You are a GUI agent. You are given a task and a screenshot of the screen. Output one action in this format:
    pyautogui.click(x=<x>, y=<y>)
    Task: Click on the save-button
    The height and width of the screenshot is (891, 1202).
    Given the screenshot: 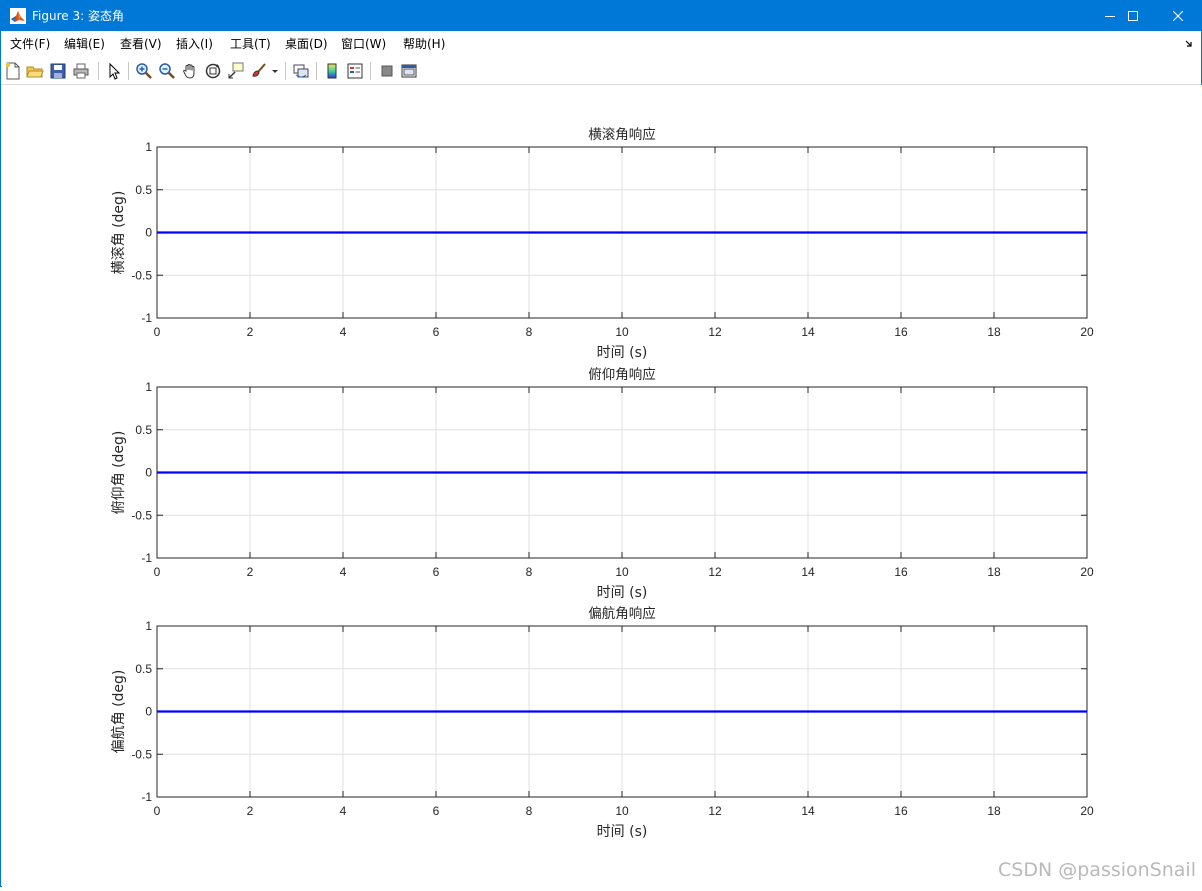 What is the action you would take?
    pyautogui.click(x=58, y=71)
    